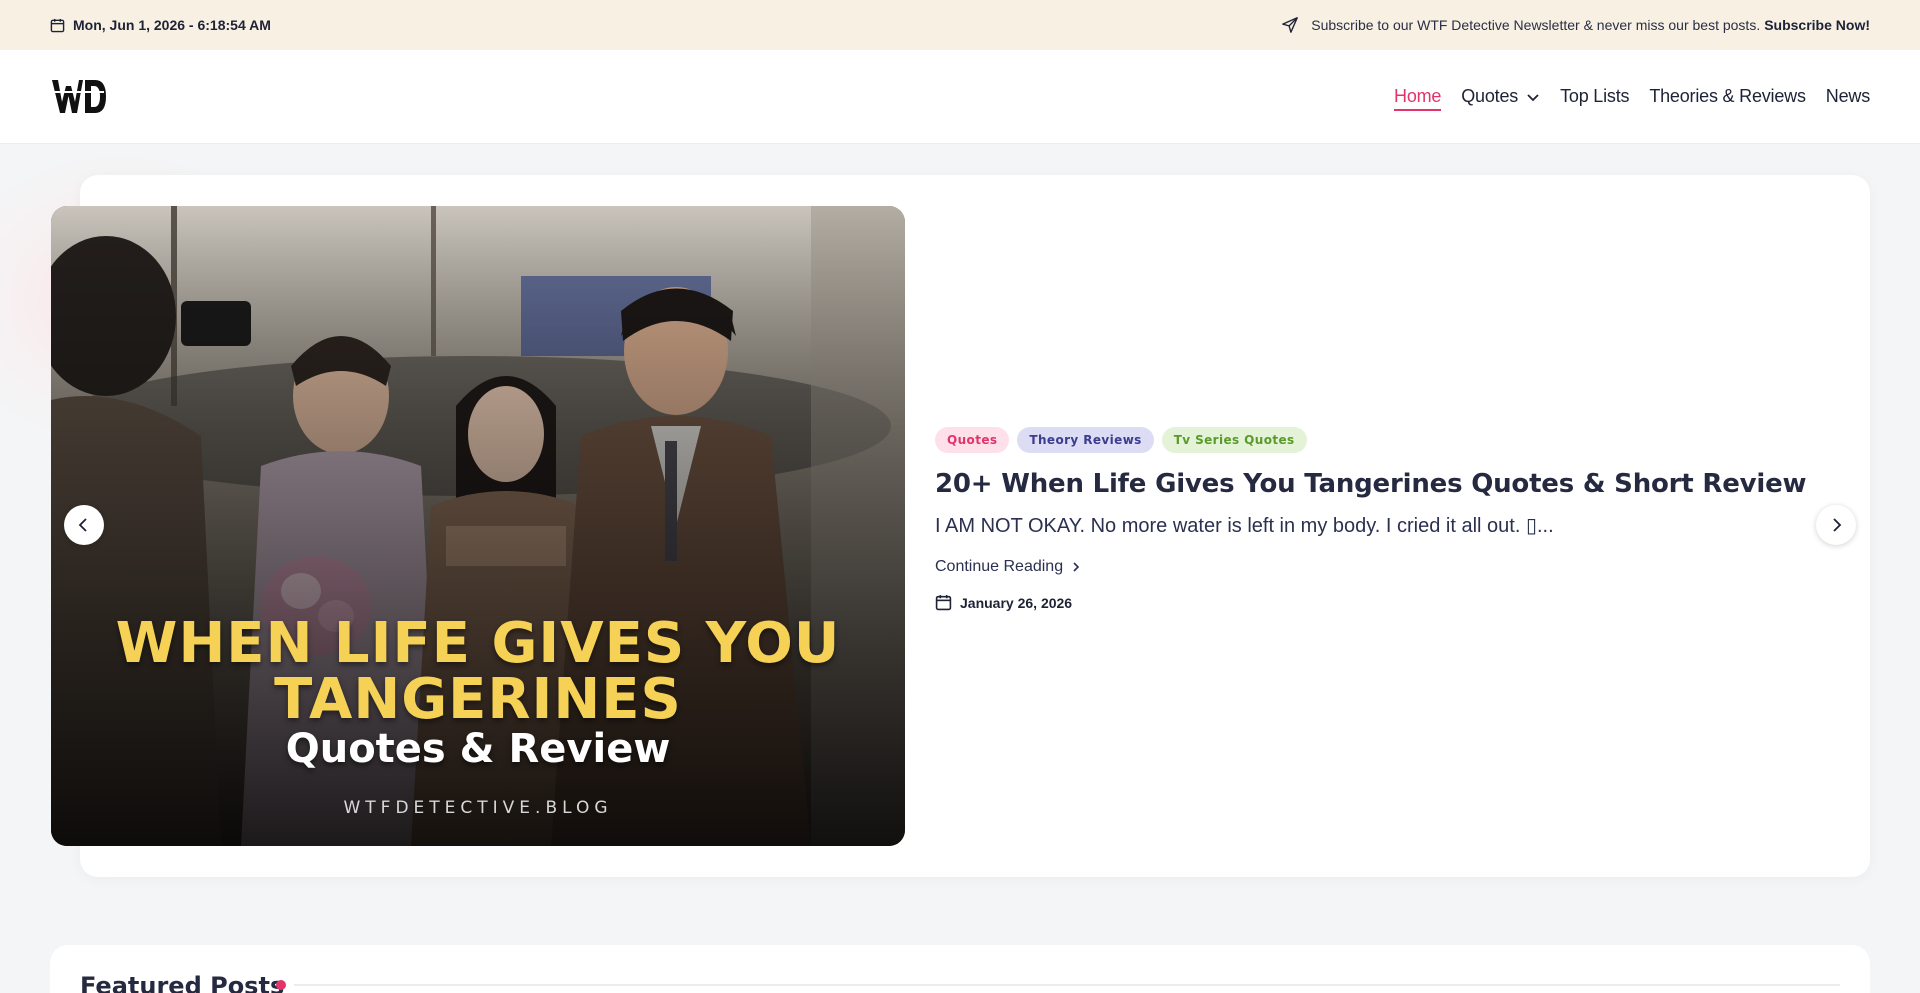  I want to click on post-date: January 26, 2026, so click(1375, 602).